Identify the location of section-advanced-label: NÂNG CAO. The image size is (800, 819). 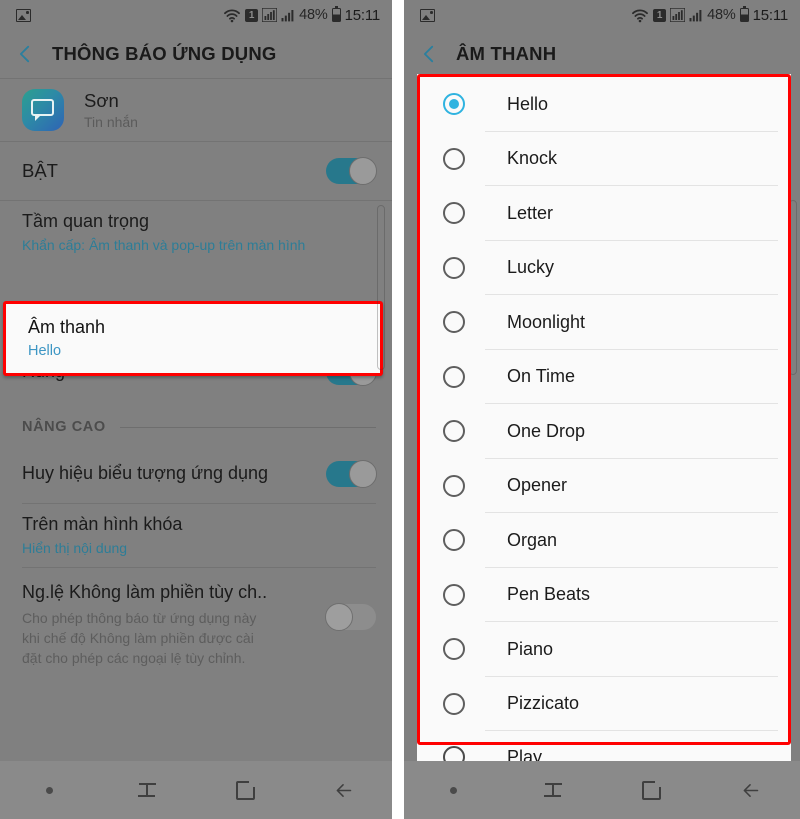
(64, 427).